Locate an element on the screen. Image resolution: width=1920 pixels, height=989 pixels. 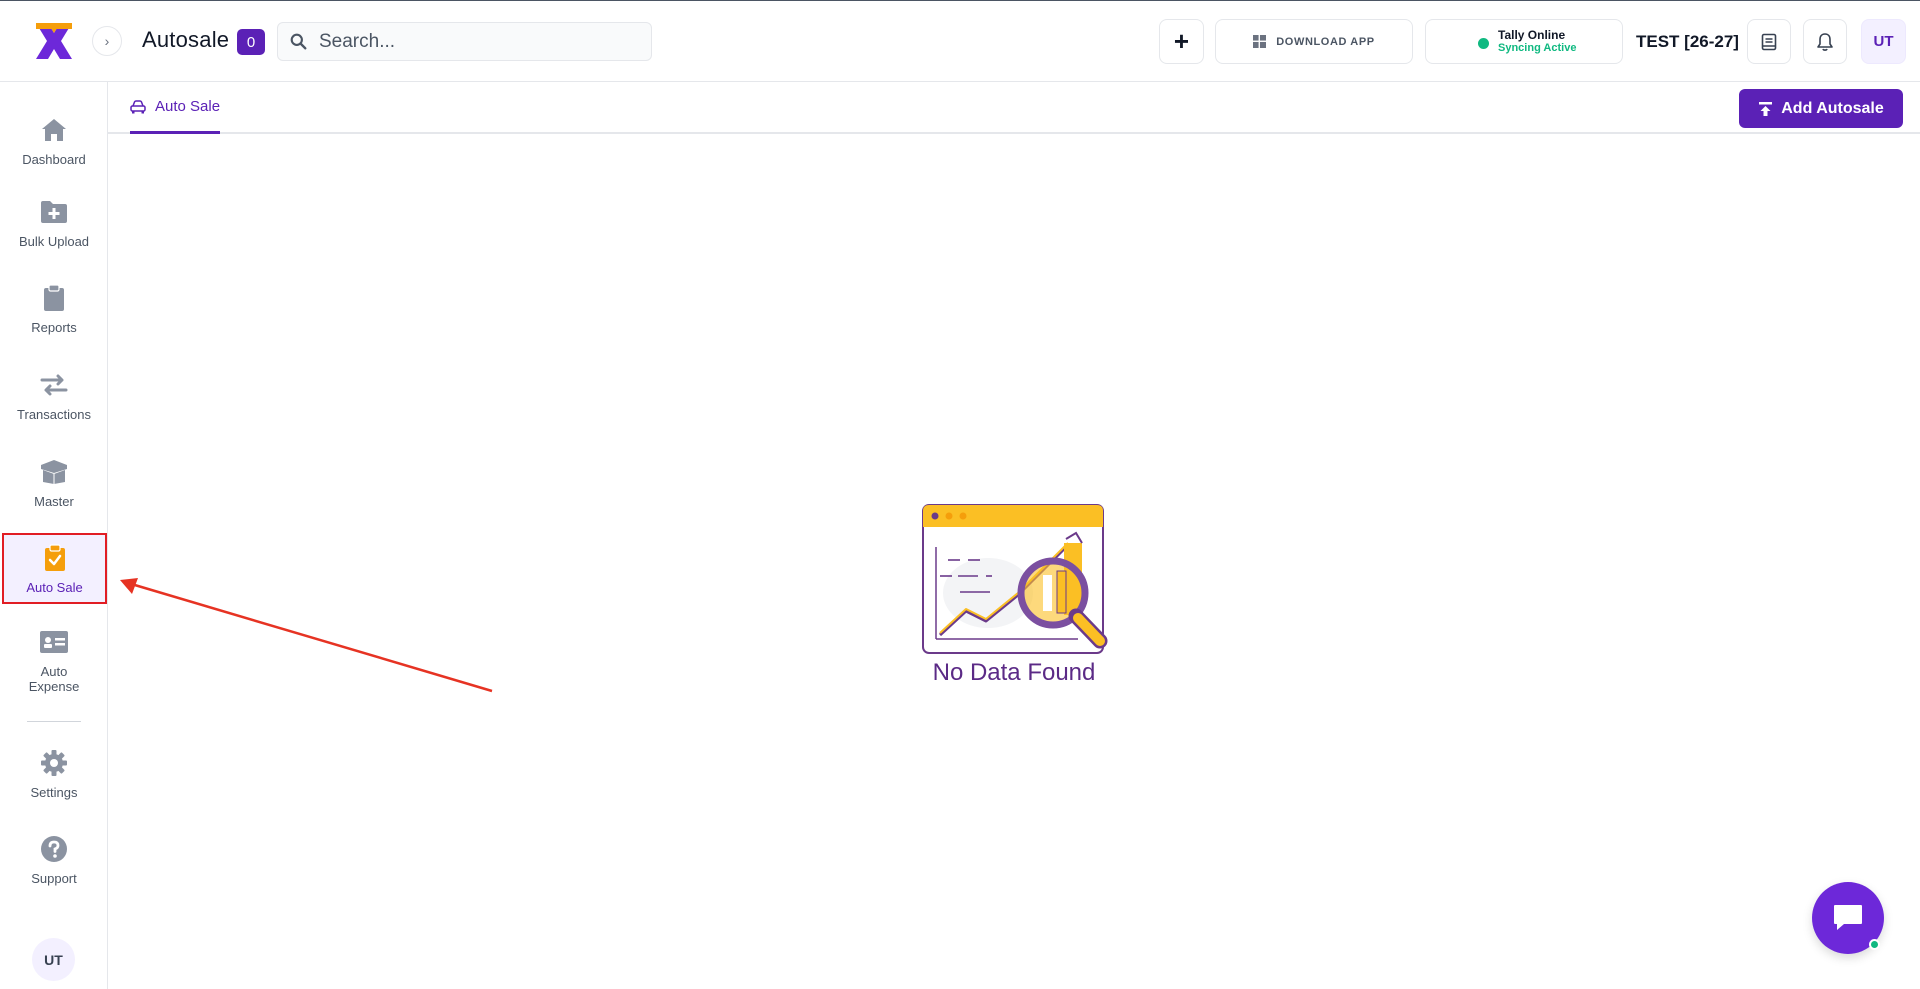
tab-label: Auto Sale is located at coordinates (188, 106).